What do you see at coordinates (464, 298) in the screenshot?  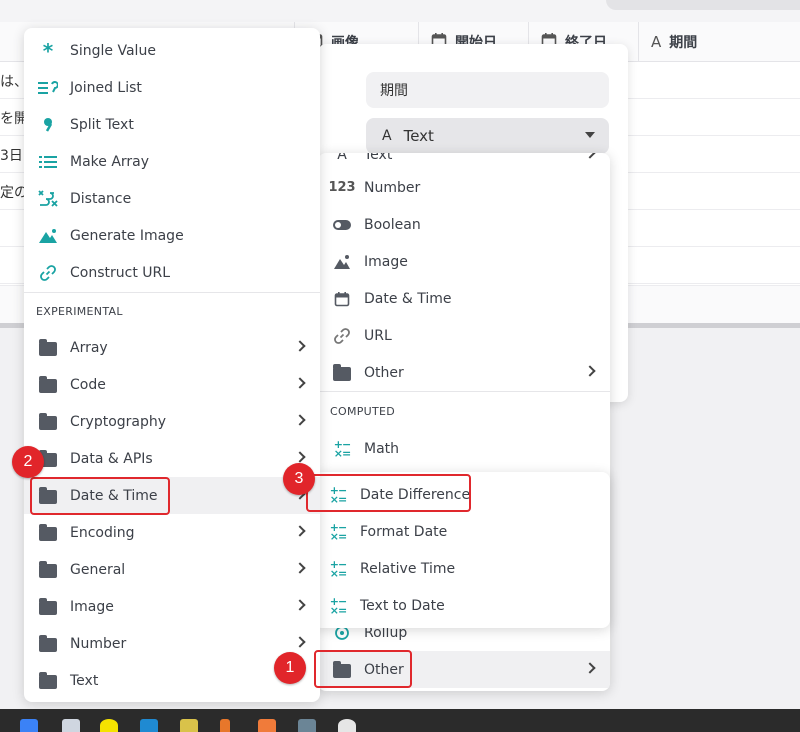 I see `menu-item-date-time: Date & Time` at bounding box center [464, 298].